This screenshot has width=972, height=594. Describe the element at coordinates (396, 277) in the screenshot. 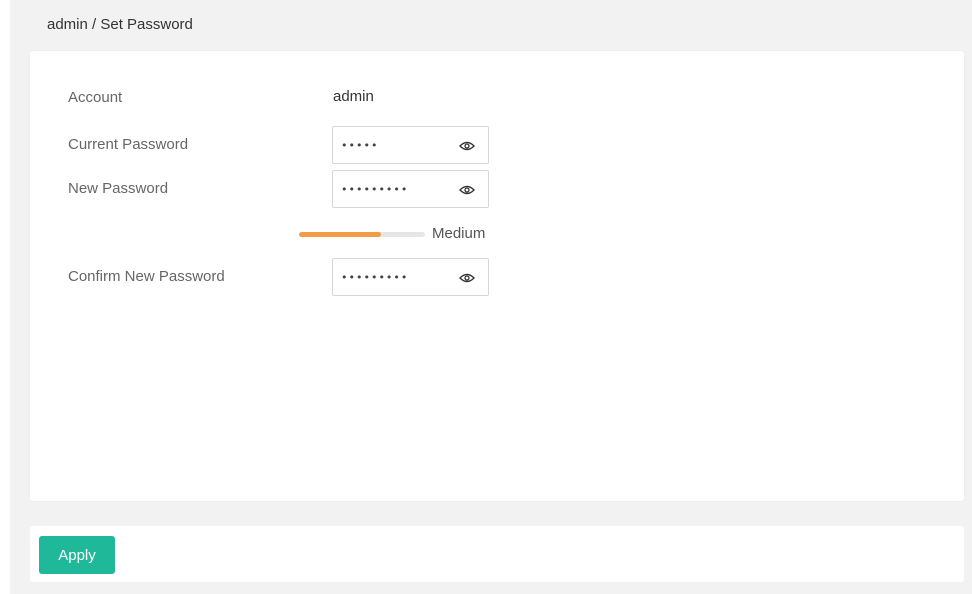

I see `confirm-password-input` at that location.